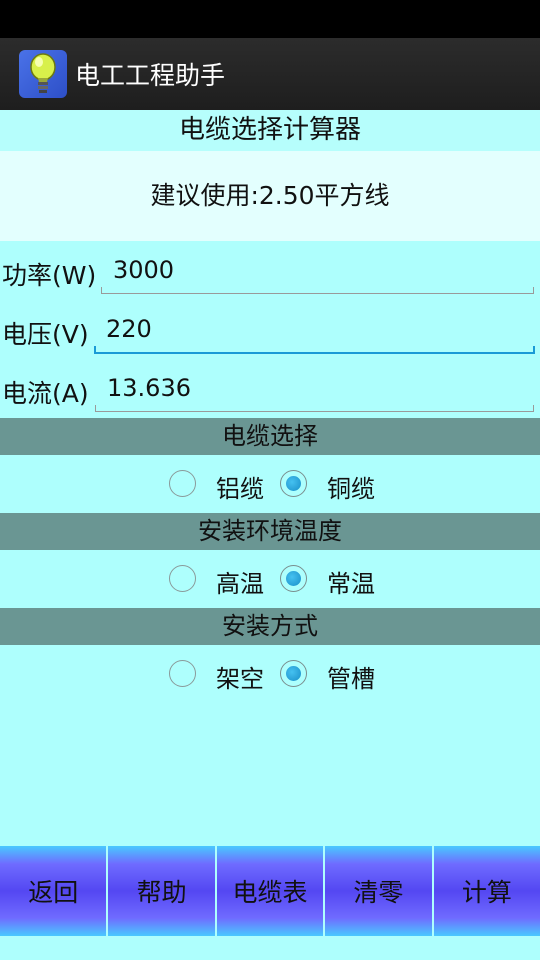 This screenshot has width=540, height=960. Describe the element at coordinates (240, 486) in the screenshot. I see `aluminum-cable-label: 铝缆` at that location.